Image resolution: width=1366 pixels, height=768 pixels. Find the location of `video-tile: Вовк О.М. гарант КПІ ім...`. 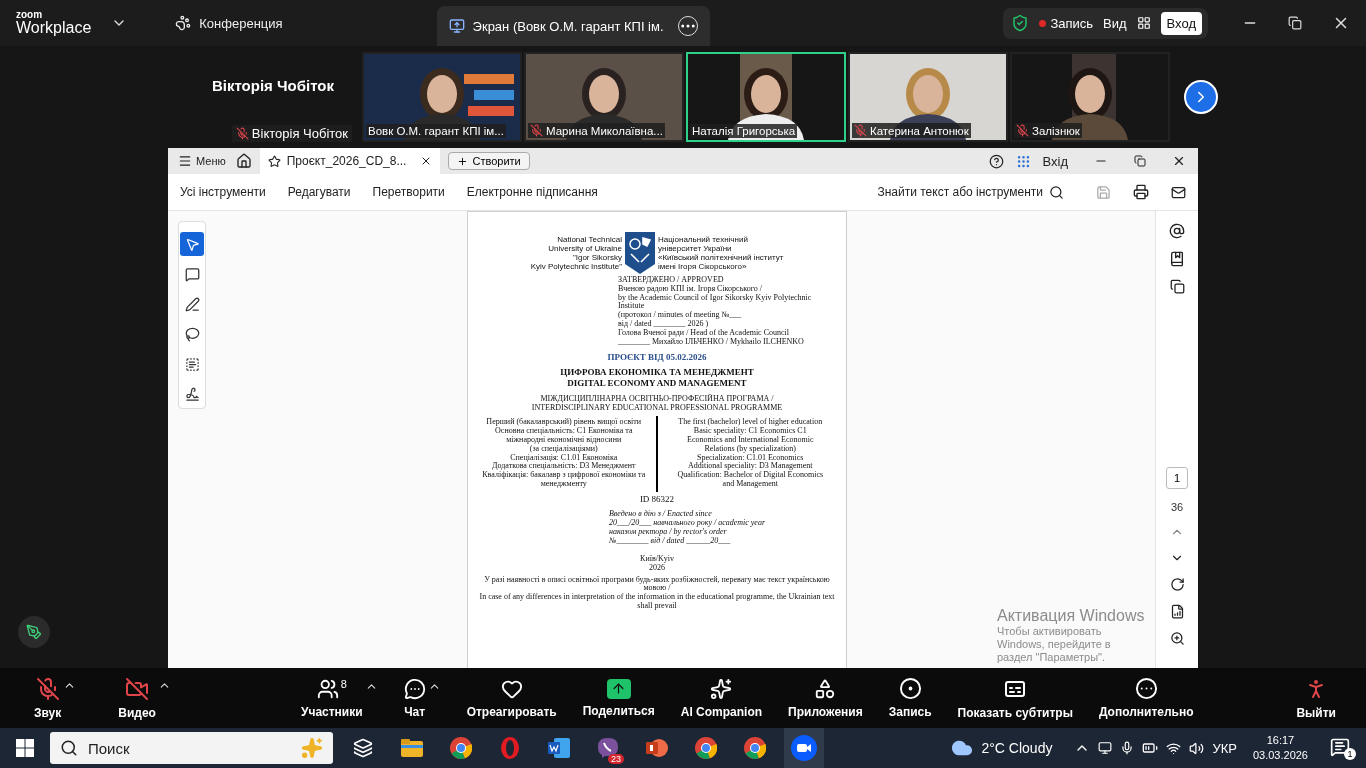

video-tile: Вовк О.М. гарант КПІ ім... is located at coordinates (442, 97).